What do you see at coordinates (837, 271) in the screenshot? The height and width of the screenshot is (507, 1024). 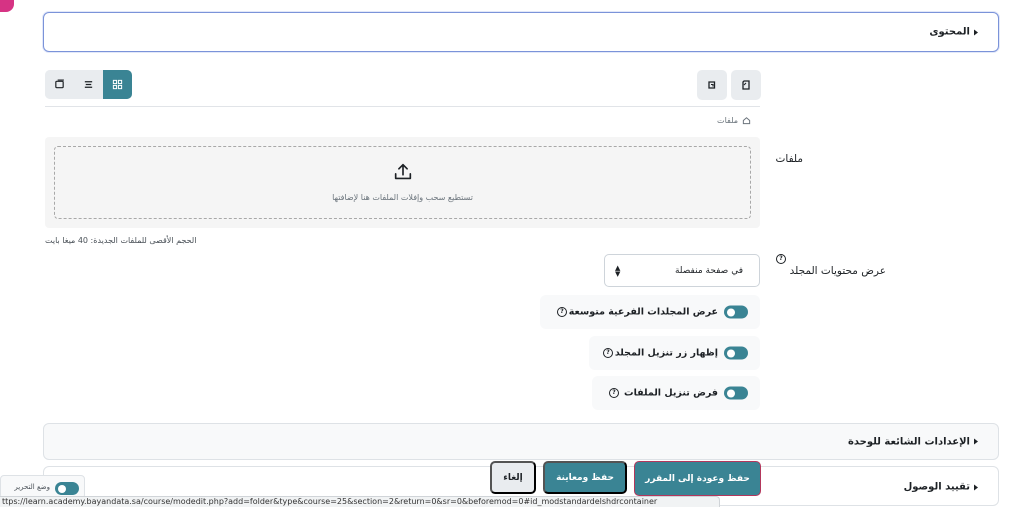 I see `display-field-label: عرض محتويات المجلد` at bounding box center [837, 271].